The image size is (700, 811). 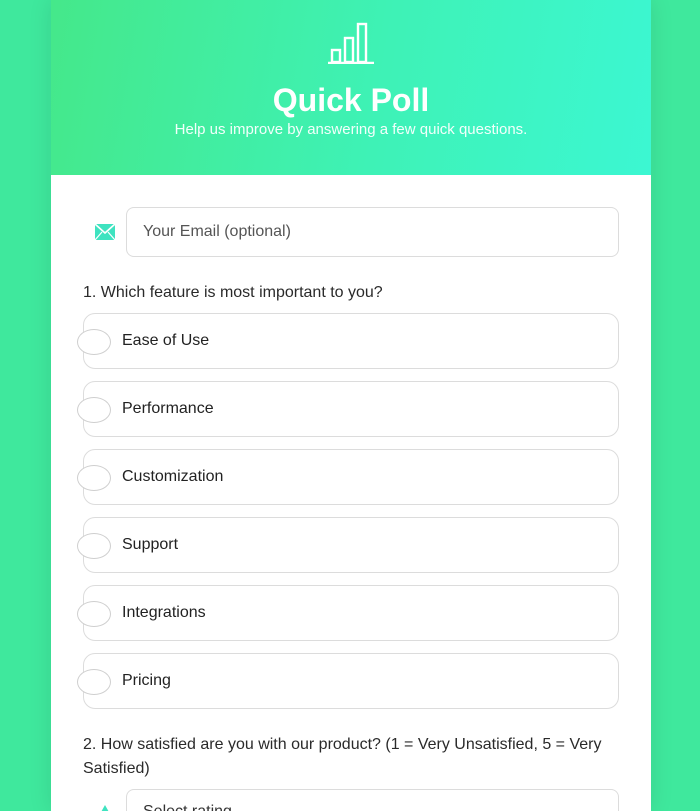 I want to click on option-label: Pricing, so click(x=146, y=680).